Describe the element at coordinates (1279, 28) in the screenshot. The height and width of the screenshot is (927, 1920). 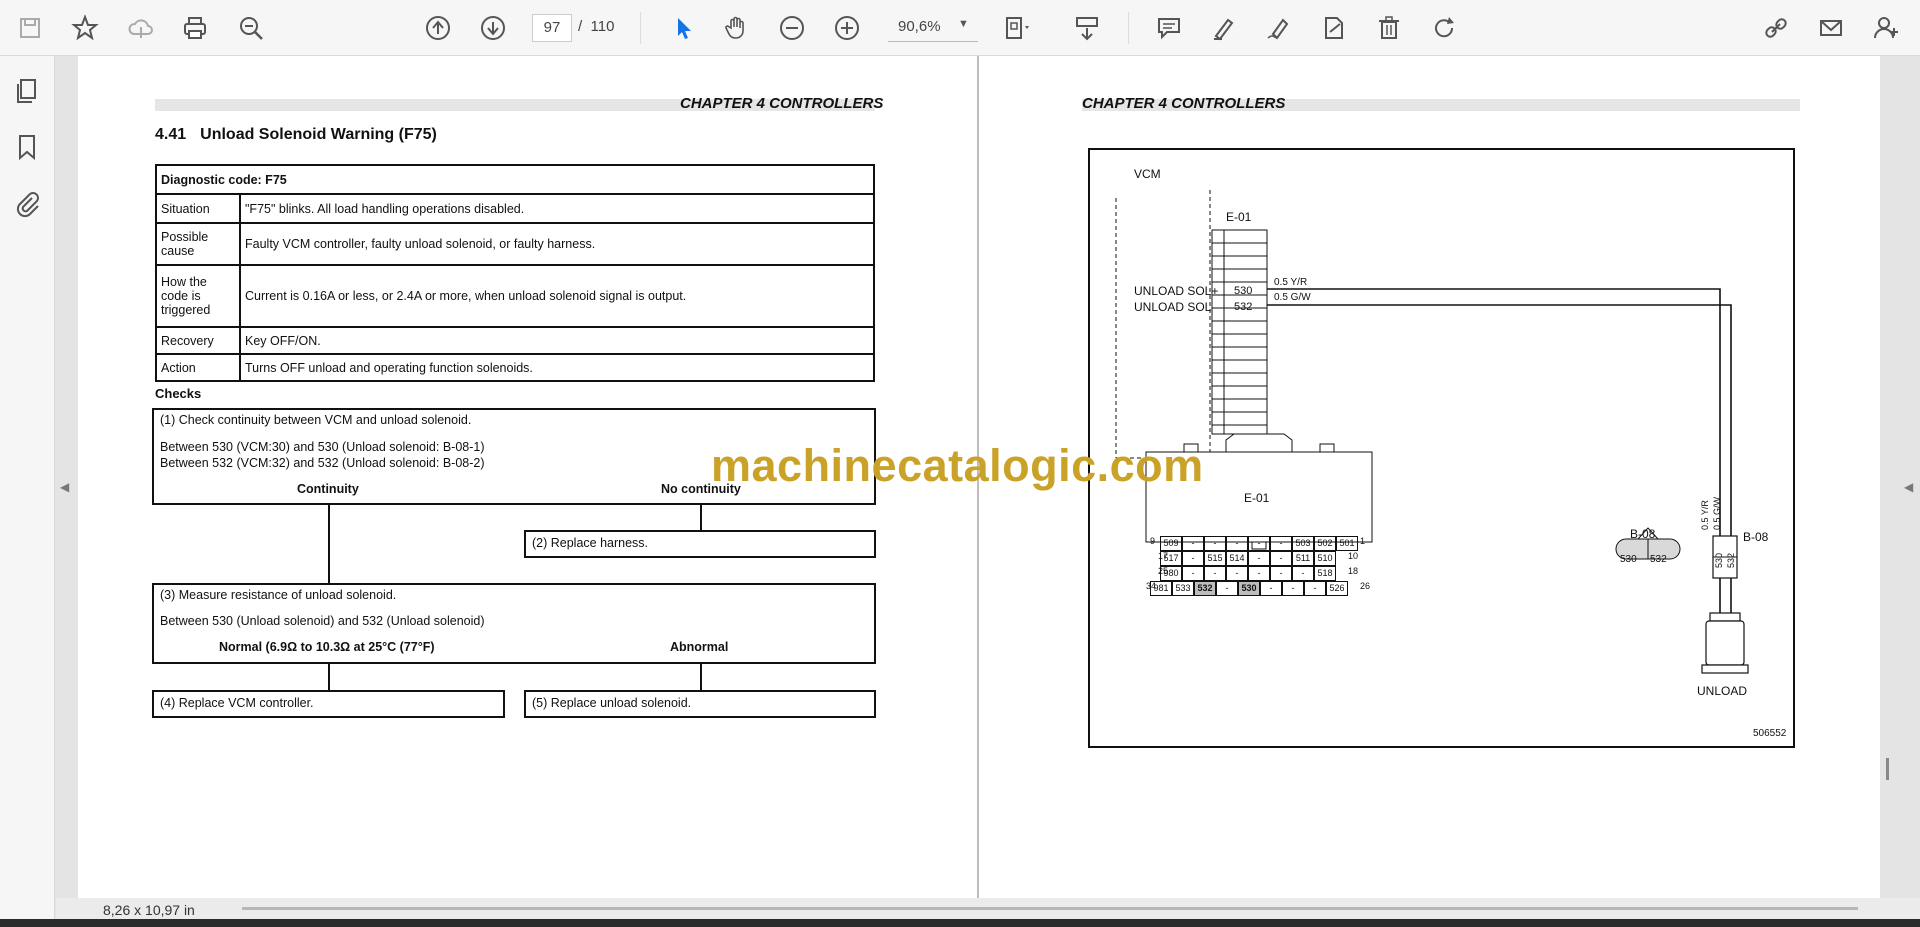
I see `sign-icon` at that location.